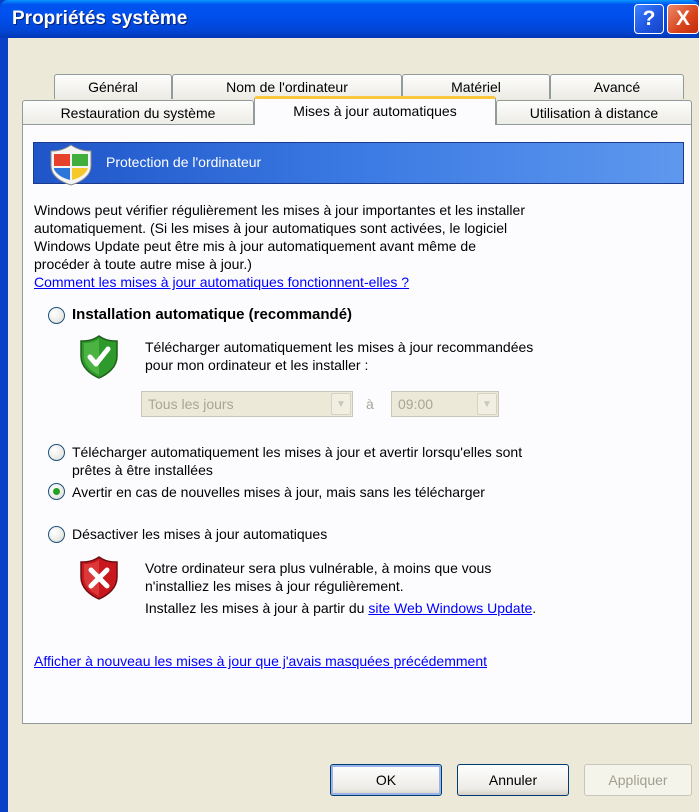  Describe the element at coordinates (199, 534) in the screenshot. I see `disable-updates-label: Désactiver les mises à jour automatiques` at that location.